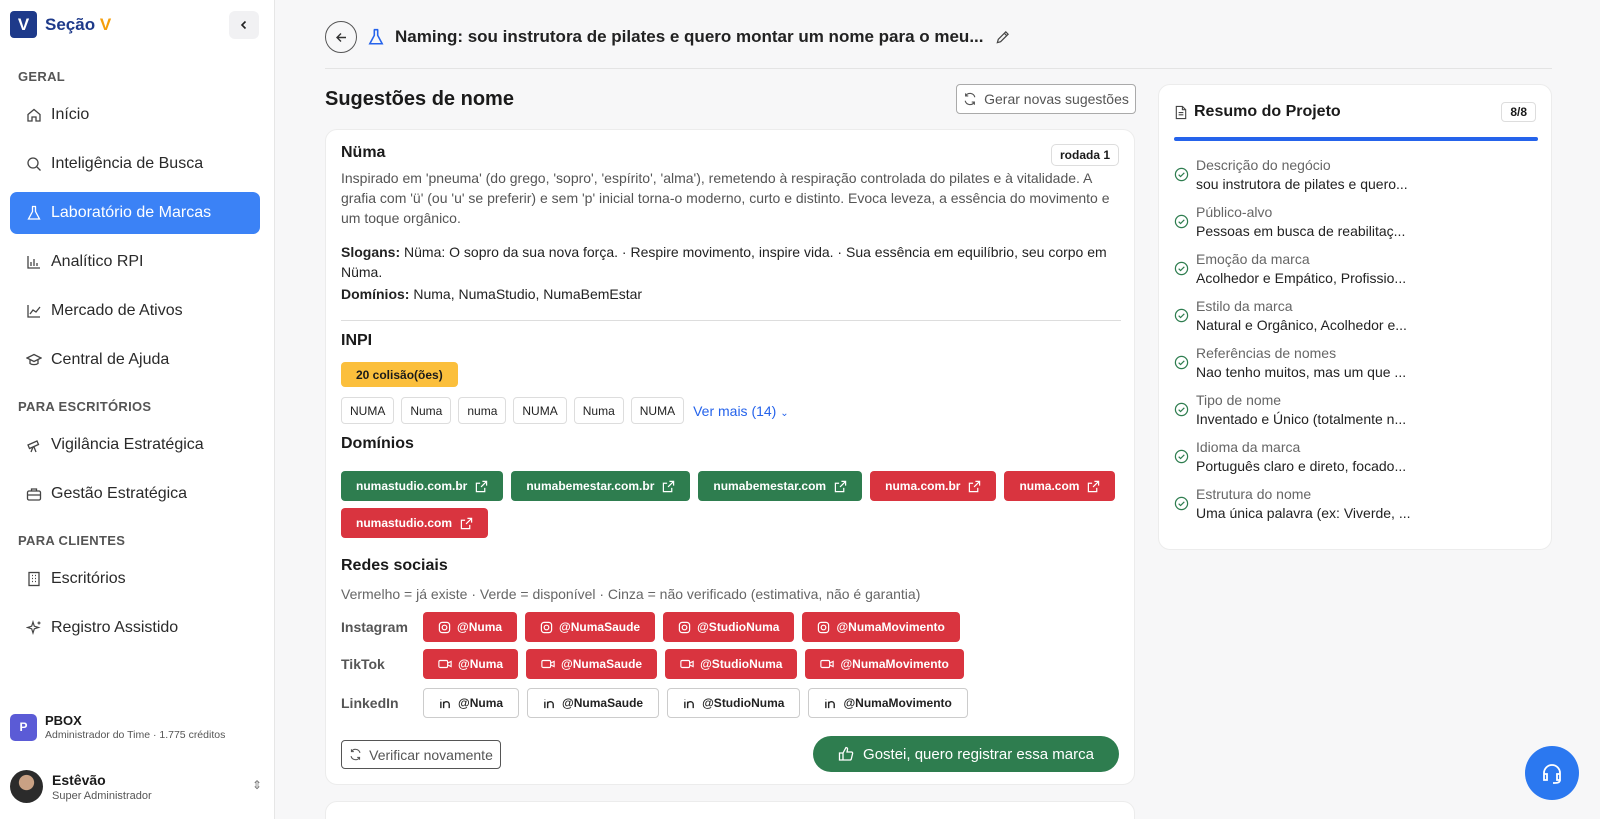 This screenshot has width=1600, height=819. What do you see at coordinates (34, 311) in the screenshot?
I see `line-chart-icon` at bounding box center [34, 311].